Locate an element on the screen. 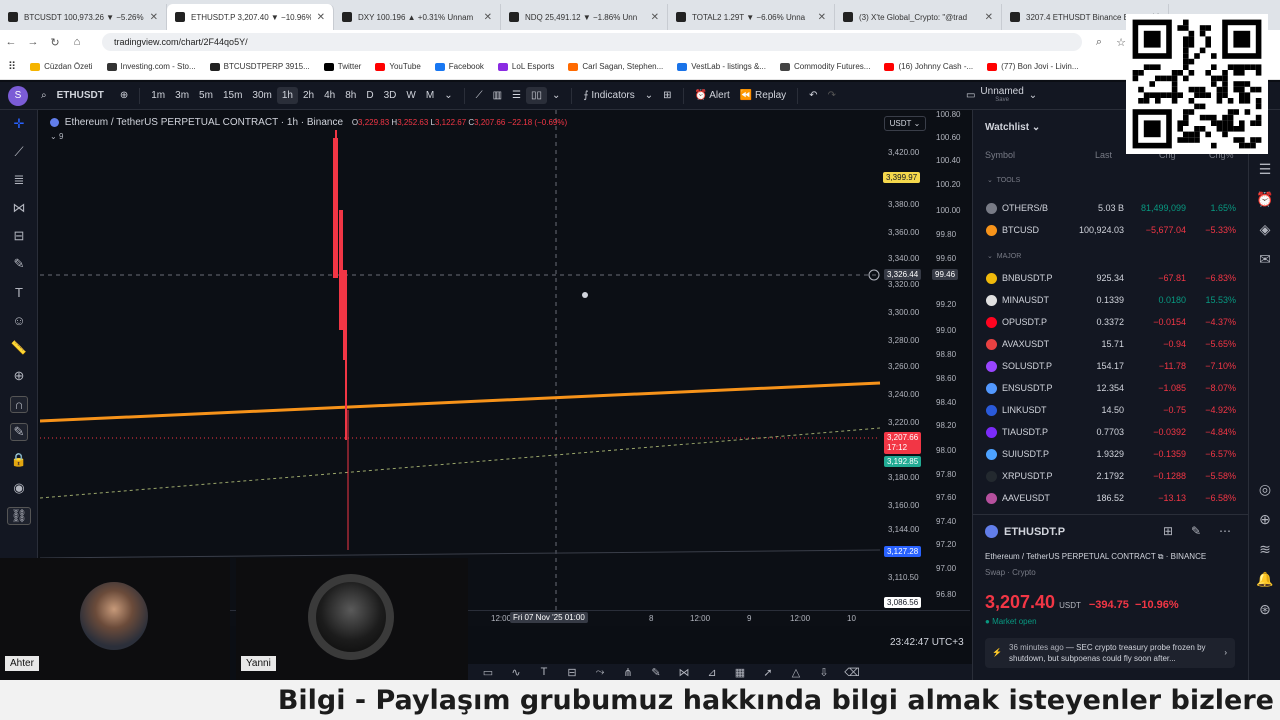  watchlist-row: ENSUSDT.P 12.354 −1.085 −8.07% is located at coordinates (1111, 388).